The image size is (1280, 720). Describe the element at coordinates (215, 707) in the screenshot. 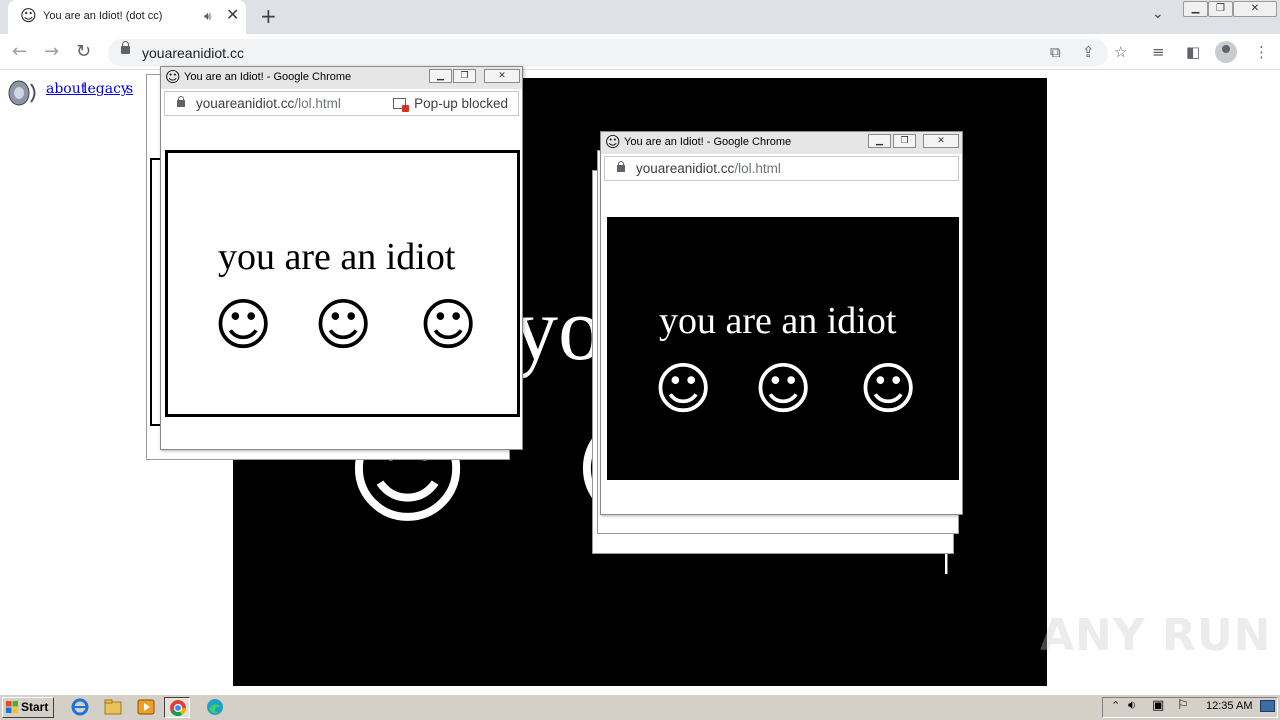

I see `edge-icon` at that location.